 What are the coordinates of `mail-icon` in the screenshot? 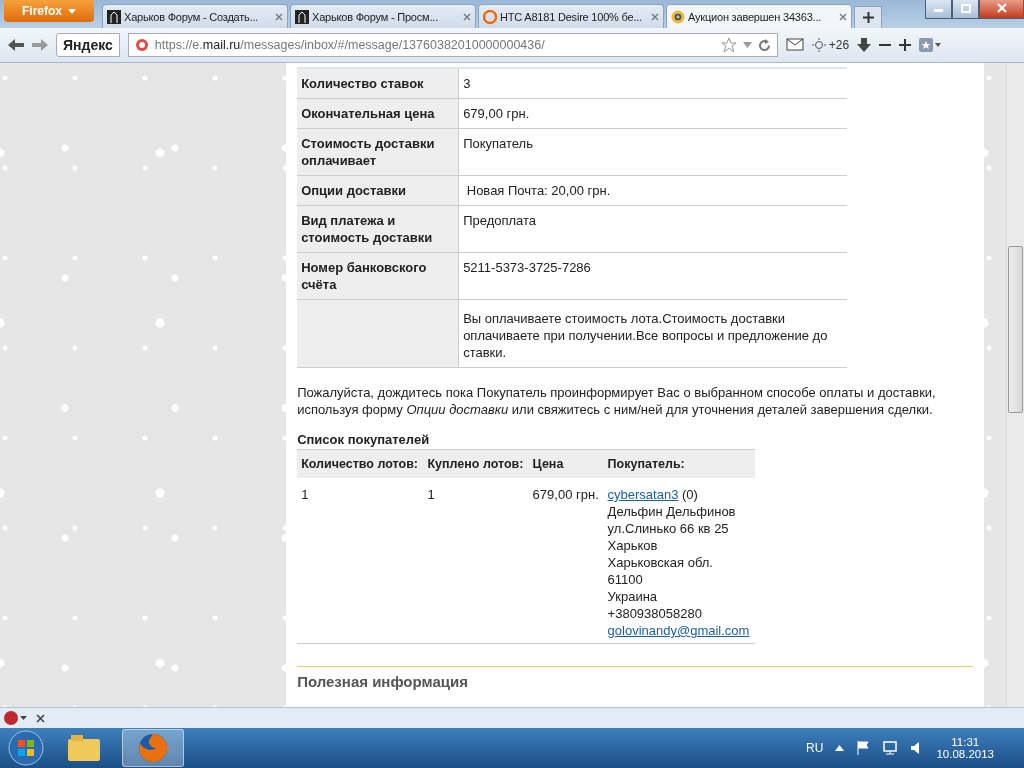 It's located at (794, 45).